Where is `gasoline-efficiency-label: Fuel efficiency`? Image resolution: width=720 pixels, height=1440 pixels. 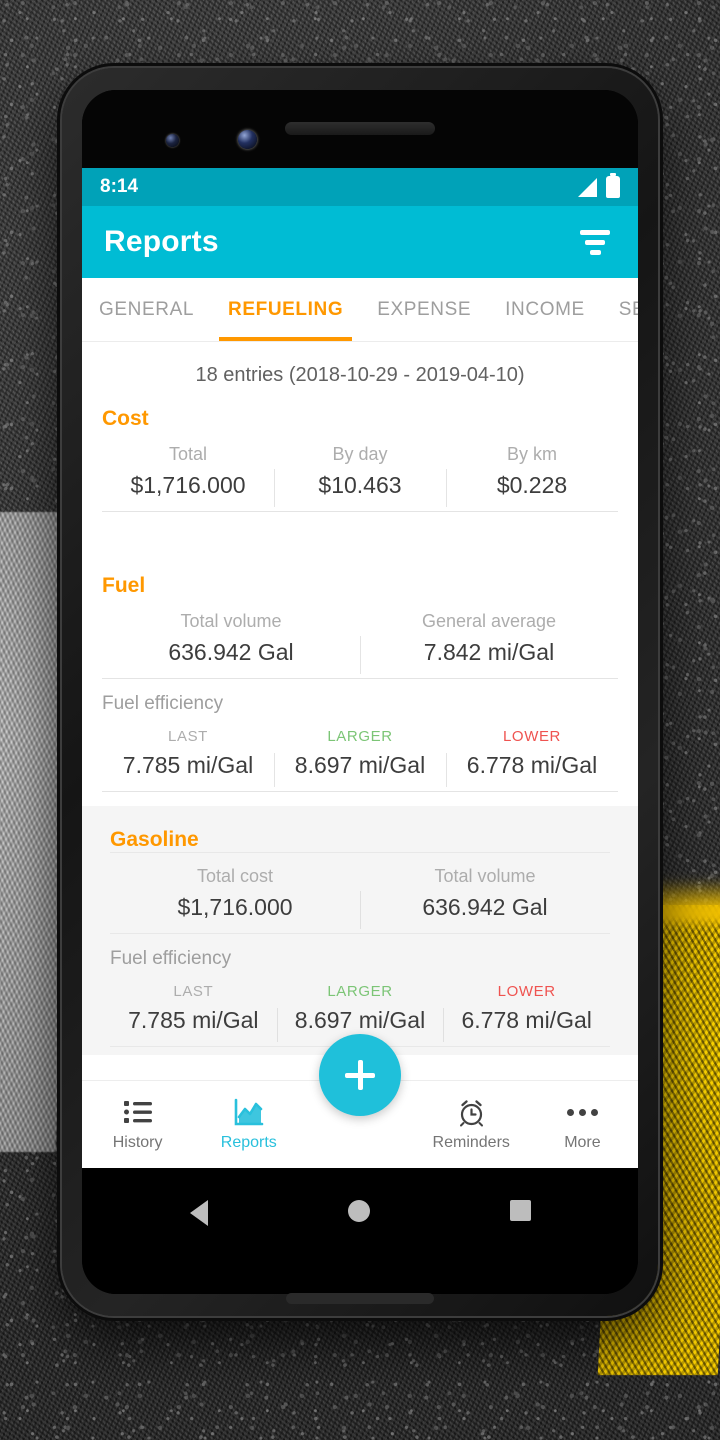 gasoline-efficiency-label: Fuel efficiency is located at coordinates (171, 958).